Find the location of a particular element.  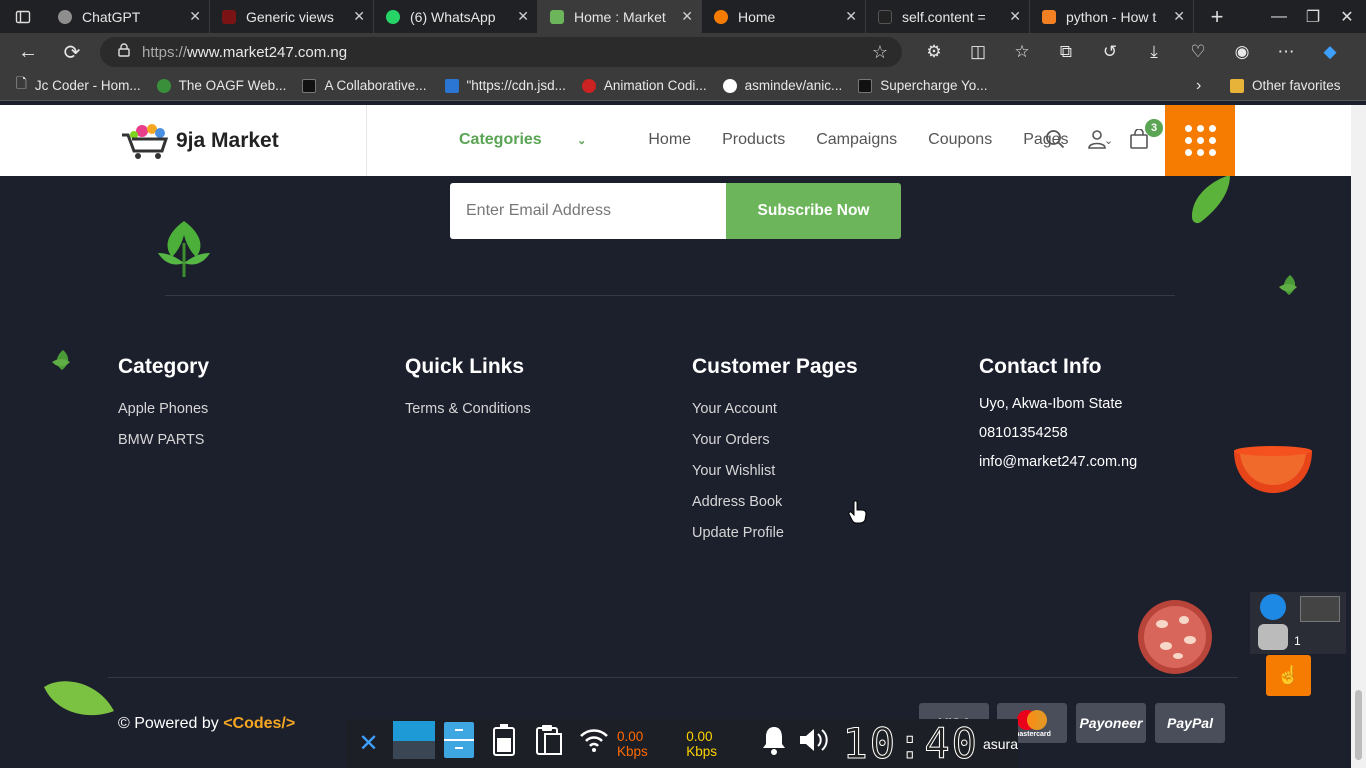

browser-toolbar-icons: ⚙ ◫ ☆ ⧉ ↺ ⤓ ♡ ◉ ⋯ ◆ is located at coordinates (1132, 52).